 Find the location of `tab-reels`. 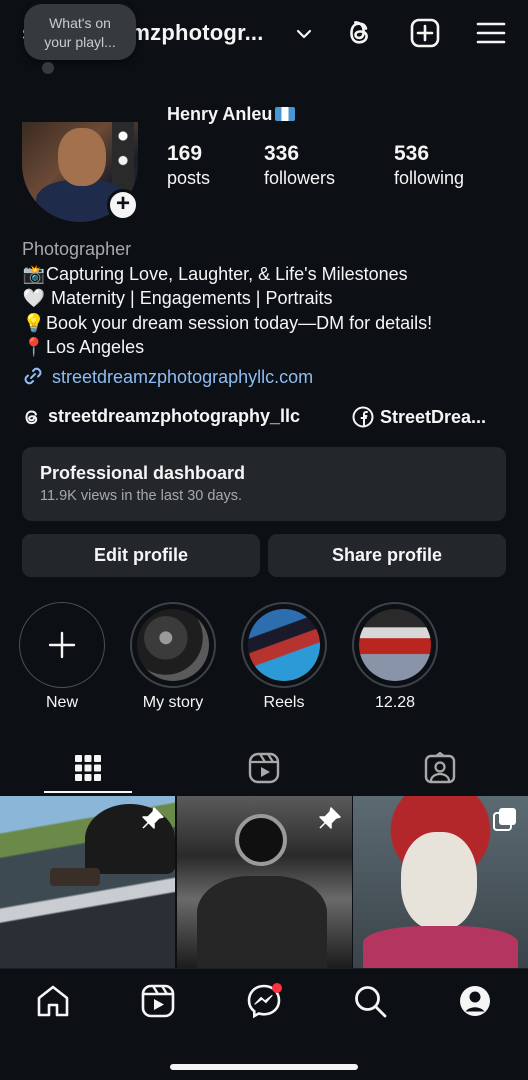

tab-reels is located at coordinates (264, 768).